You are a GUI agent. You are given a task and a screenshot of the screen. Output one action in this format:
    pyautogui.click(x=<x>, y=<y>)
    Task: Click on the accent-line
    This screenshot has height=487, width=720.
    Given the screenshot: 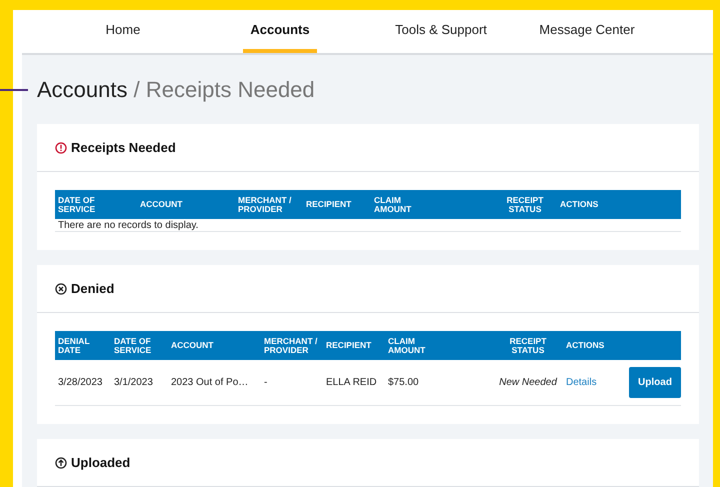 What is the action you would take?
    pyautogui.click(x=14, y=90)
    